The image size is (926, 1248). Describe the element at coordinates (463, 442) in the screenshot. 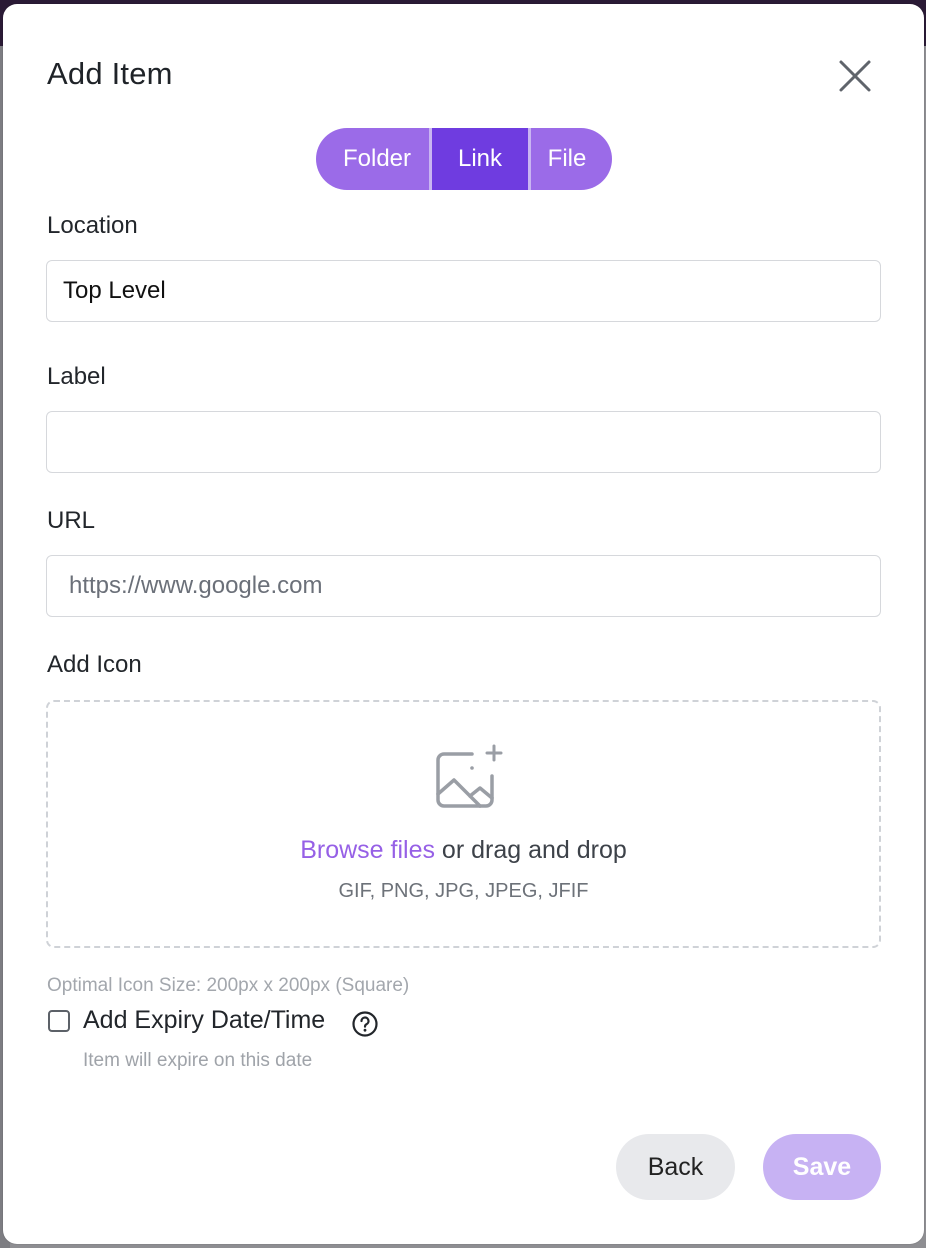

I see `label-input` at that location.